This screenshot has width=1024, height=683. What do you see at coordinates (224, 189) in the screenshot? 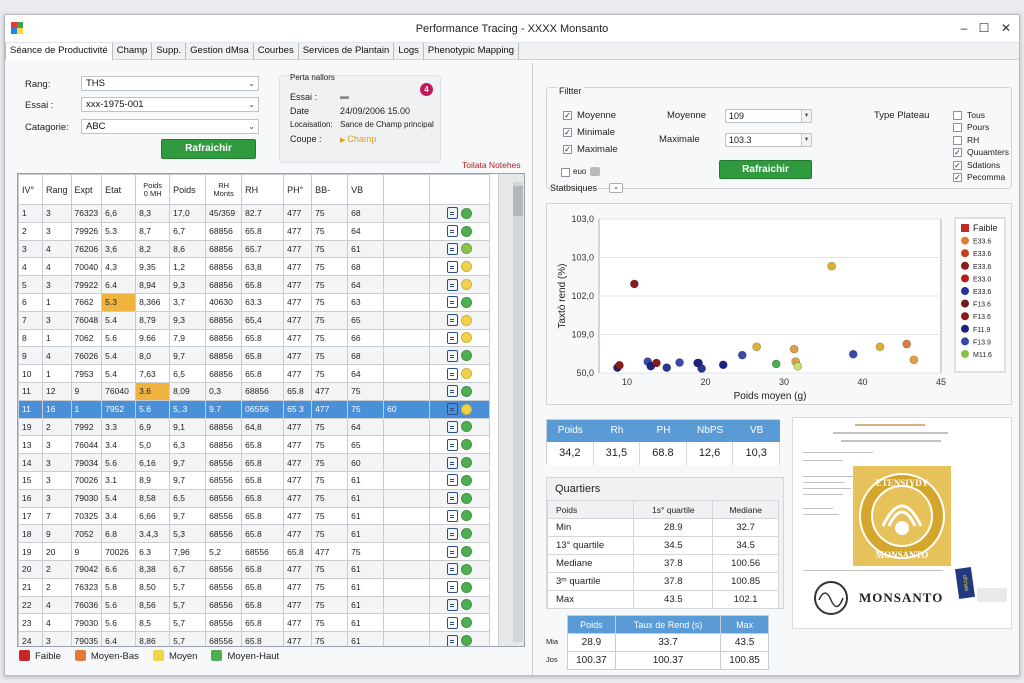
I see `column-header: RH Monts` at bounding box center [224, 189].